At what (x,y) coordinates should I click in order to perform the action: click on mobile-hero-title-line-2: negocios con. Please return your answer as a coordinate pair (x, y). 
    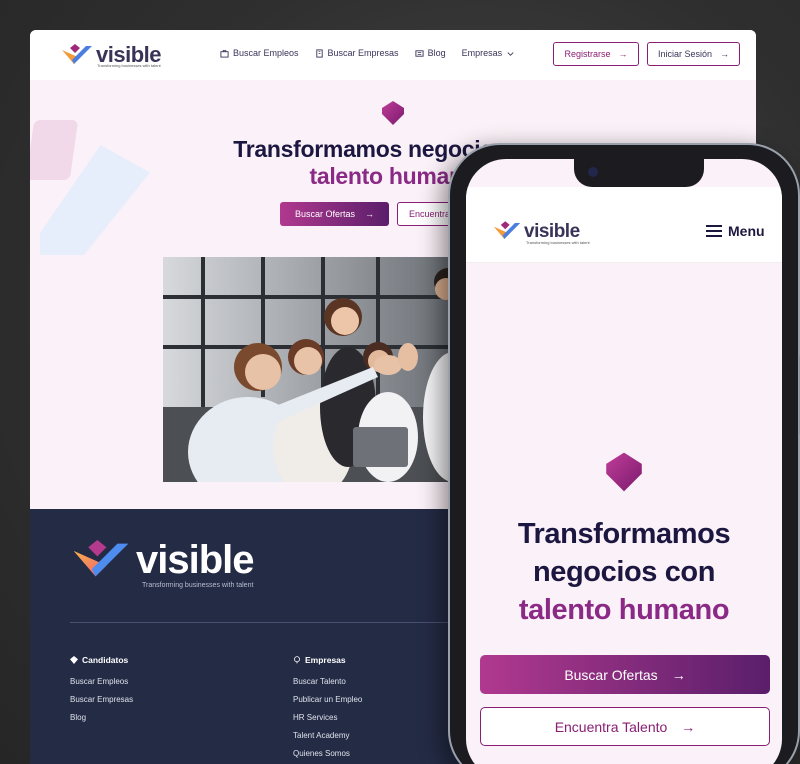
    Looking at the image, I should click on (624, 572).